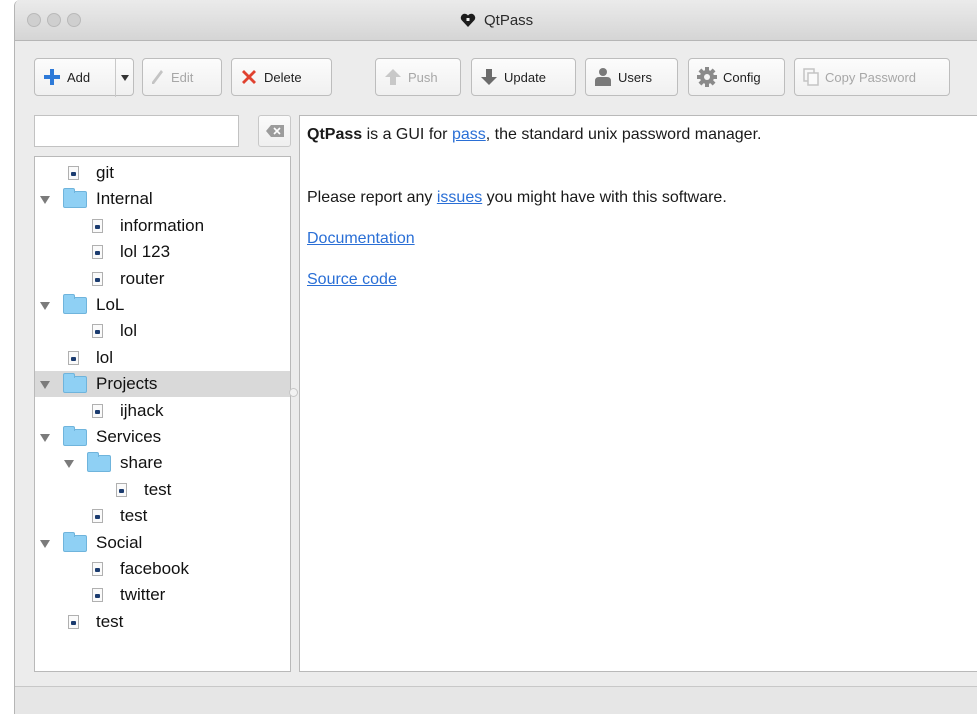  What do you see at coordinates (423, 77) in the screenshot?
I see `push-button-label: Push` at bounding box center [423, 77].